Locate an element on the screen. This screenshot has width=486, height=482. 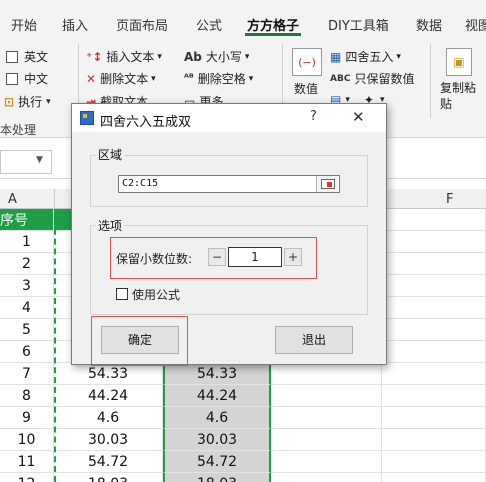
delete-space-button: ᴬᴮ 删除空格 ▾ is located at coordinates (218, 78).